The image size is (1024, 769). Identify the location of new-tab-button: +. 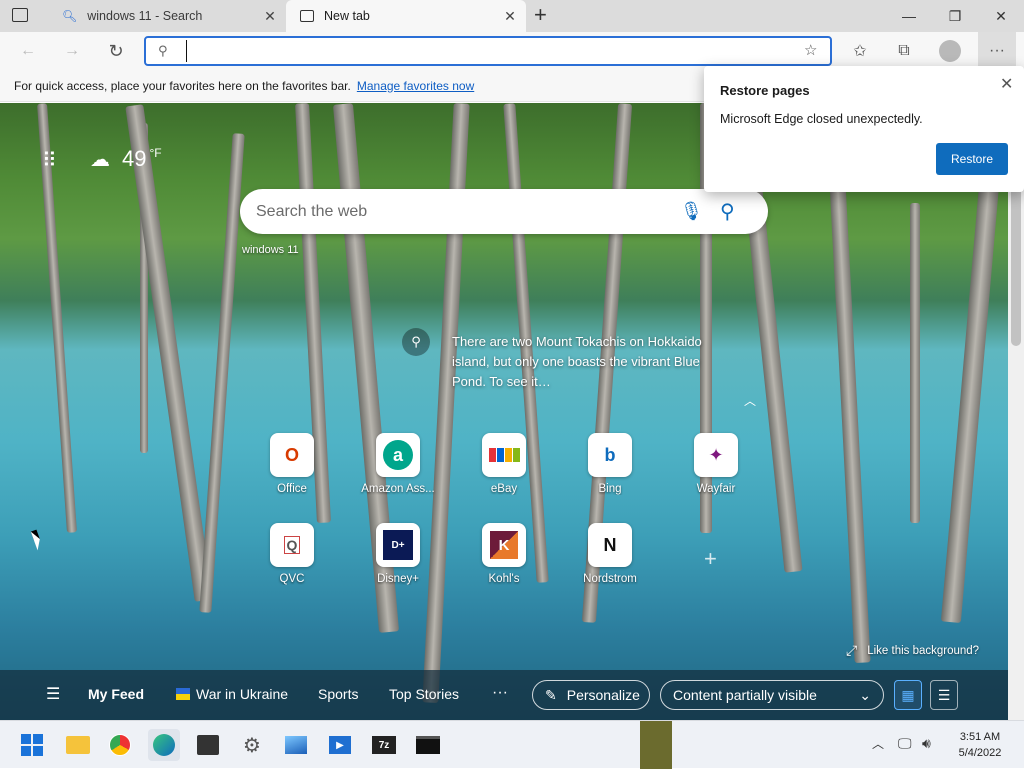
(544, 16).